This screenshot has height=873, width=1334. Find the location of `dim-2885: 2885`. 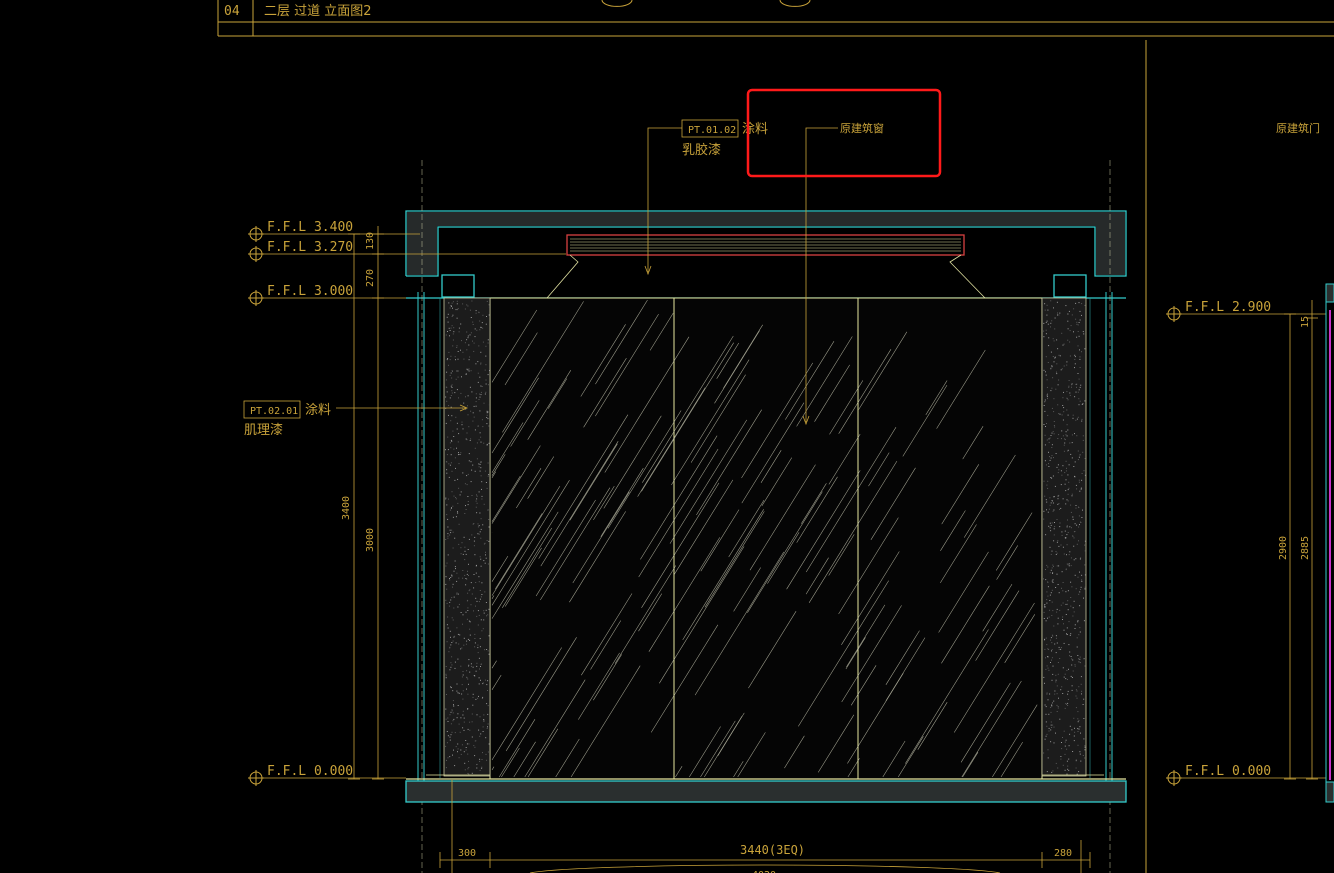

dim-2885: 2885 is located at coordinates (1305, 548).